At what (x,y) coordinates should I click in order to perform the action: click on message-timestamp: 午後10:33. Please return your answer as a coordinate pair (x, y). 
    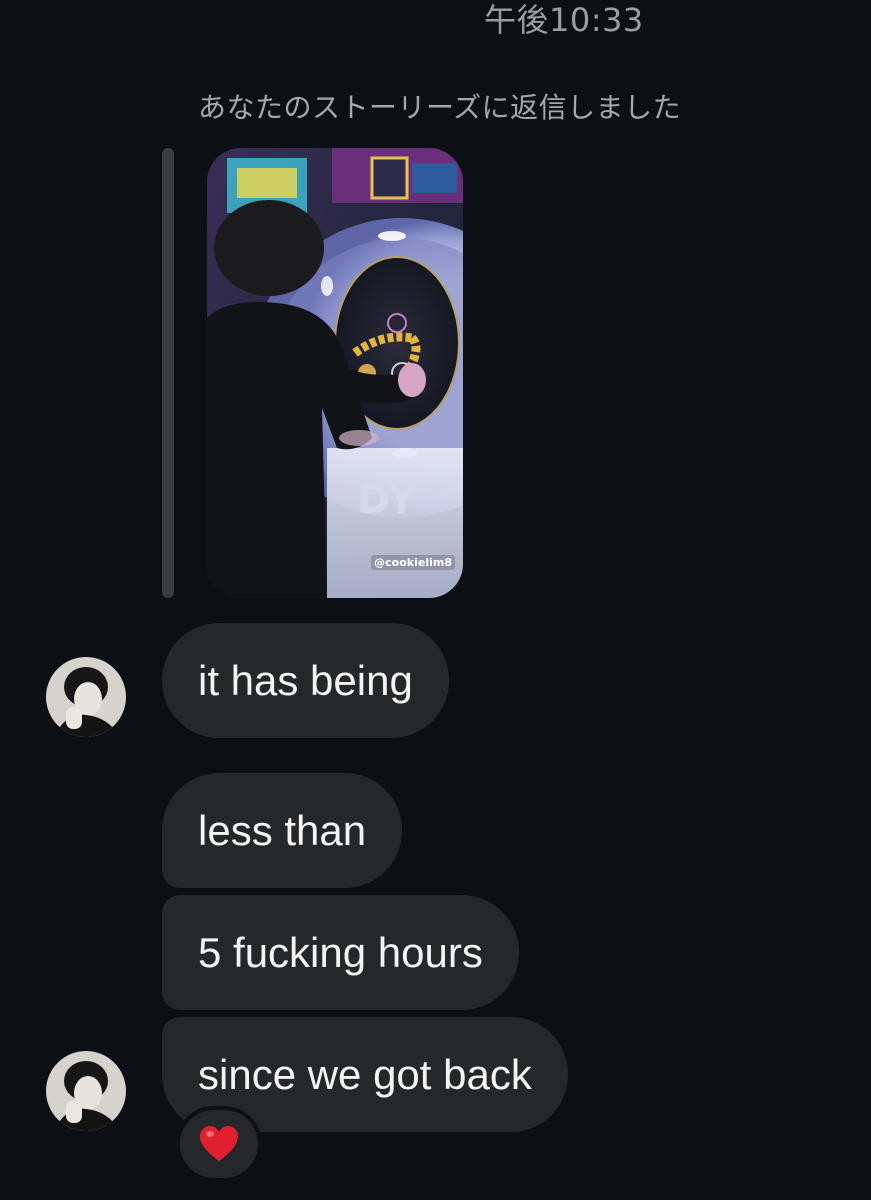
    Looking at the image, I should click on (564, 20).